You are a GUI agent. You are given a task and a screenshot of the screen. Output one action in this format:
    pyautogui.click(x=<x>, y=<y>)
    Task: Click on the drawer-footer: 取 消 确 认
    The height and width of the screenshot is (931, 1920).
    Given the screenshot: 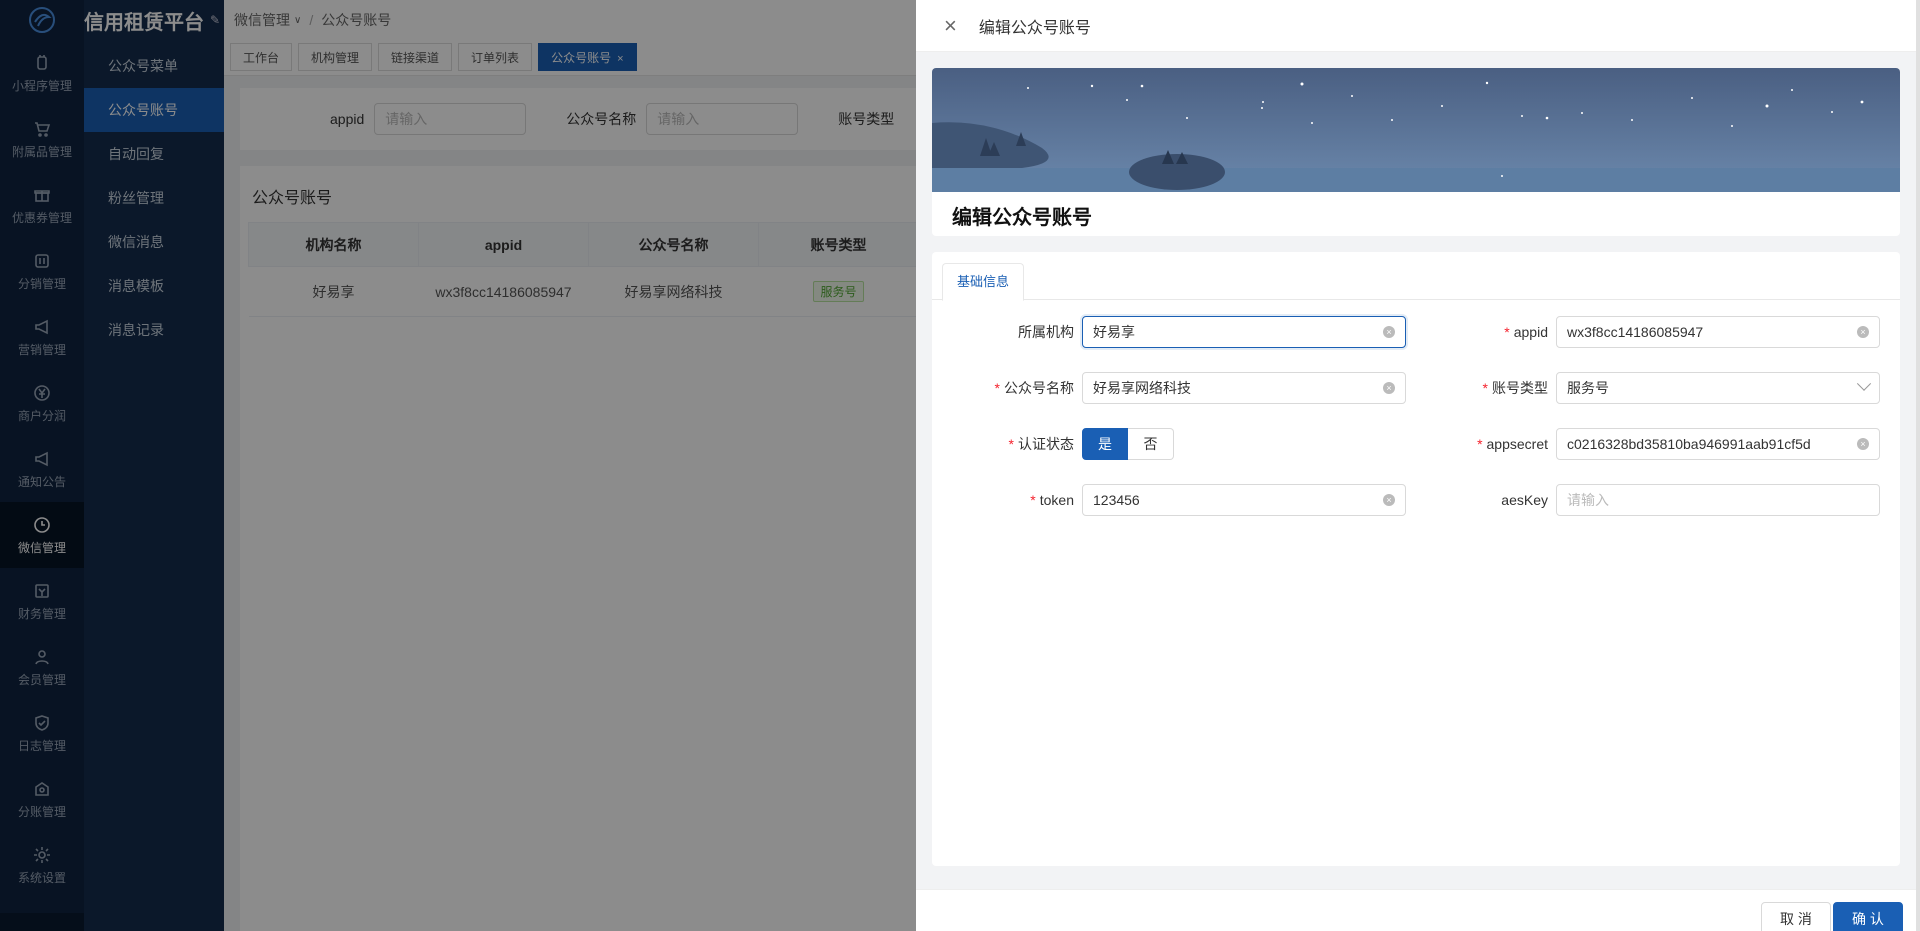 What is the action you would take?
    pyautogui.click(x=1418, y=910)
    